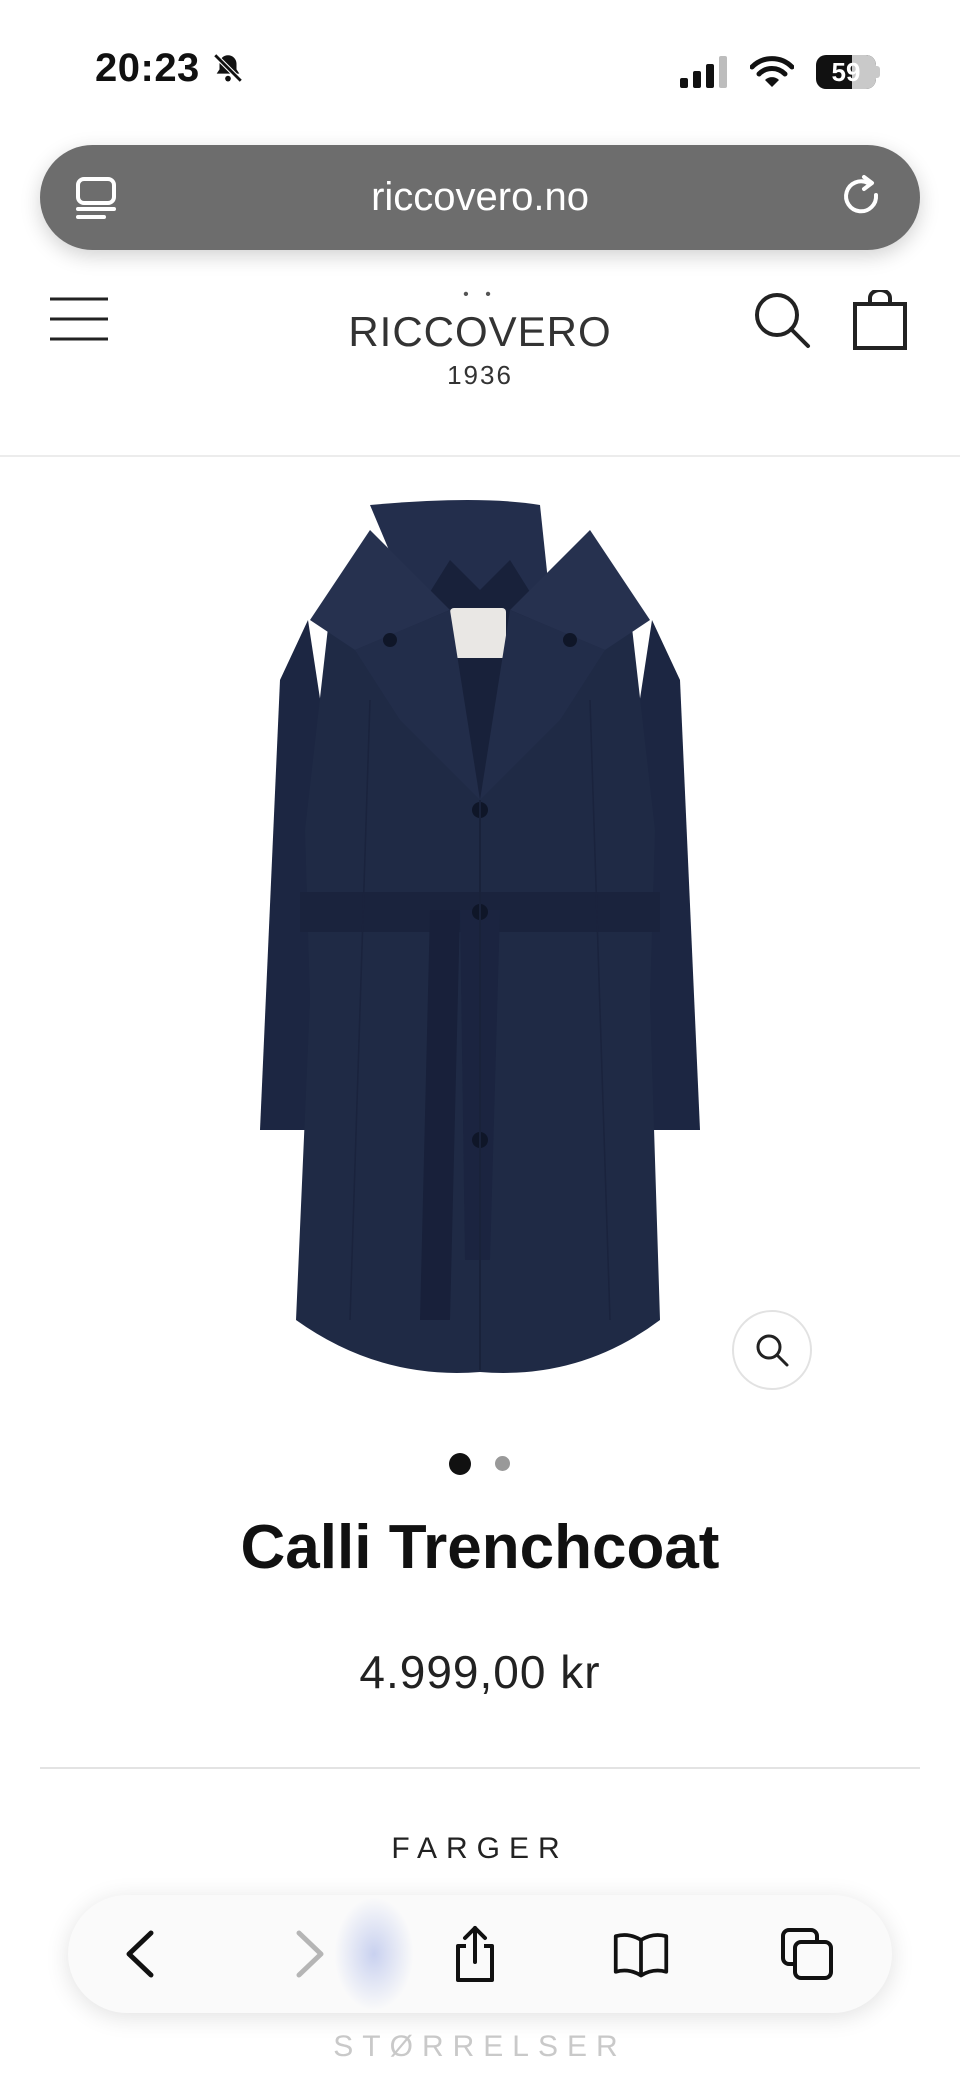 The image size is (960, 2081). I want to click on zoom-button, so click(772, 1350).